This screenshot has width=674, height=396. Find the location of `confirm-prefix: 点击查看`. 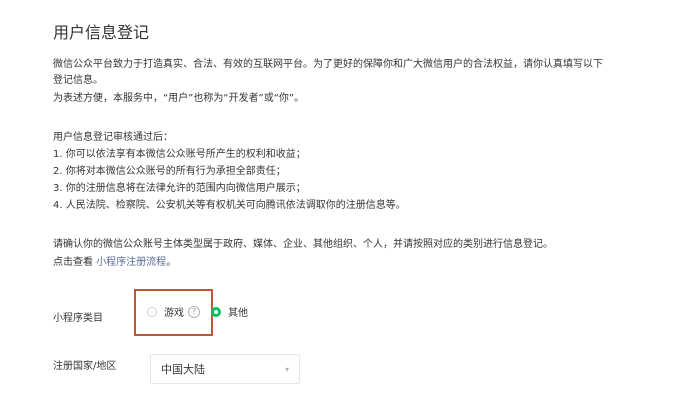

confirm-prefix: 点击查看 is located at coordinates (75, 262).